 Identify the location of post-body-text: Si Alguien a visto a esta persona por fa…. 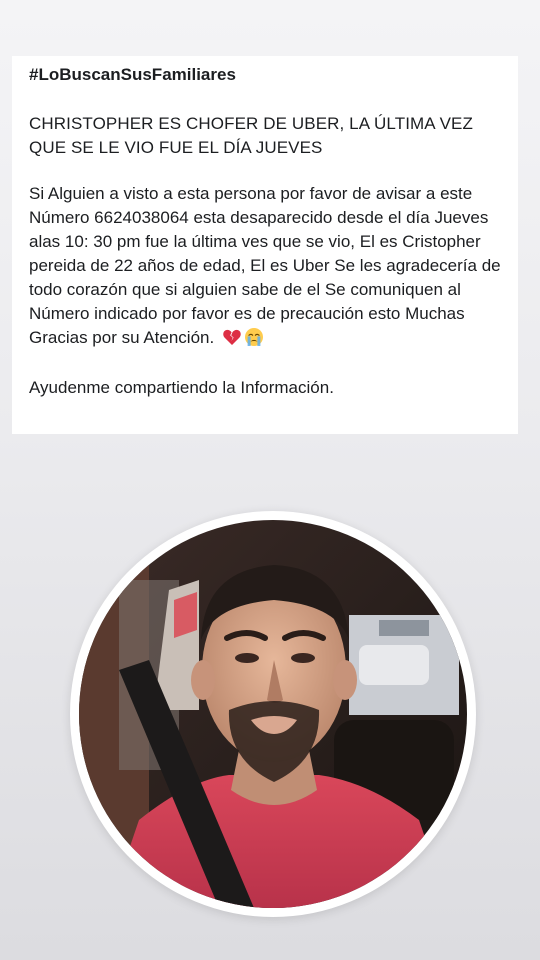
(265, 265).